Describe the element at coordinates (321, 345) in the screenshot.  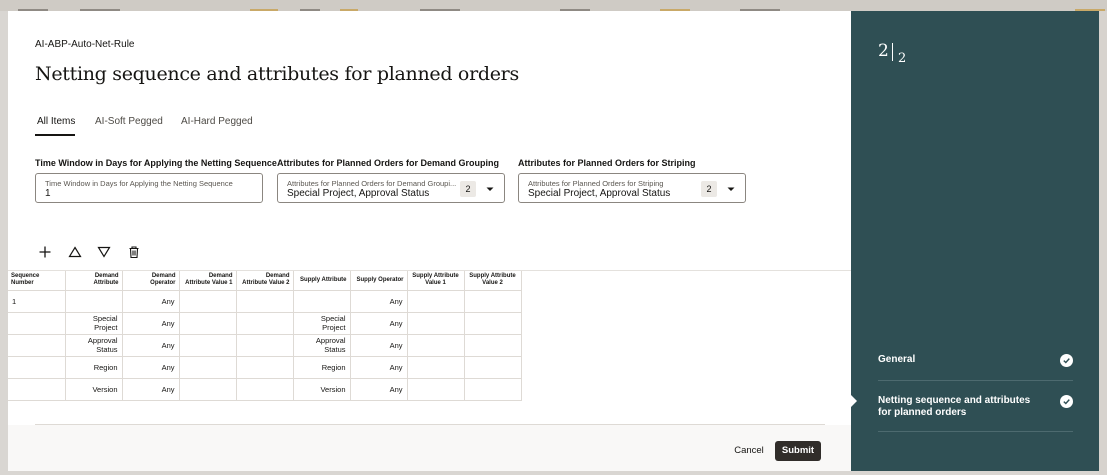
I see `cell-supply-attribute: Approval Status` at that location.